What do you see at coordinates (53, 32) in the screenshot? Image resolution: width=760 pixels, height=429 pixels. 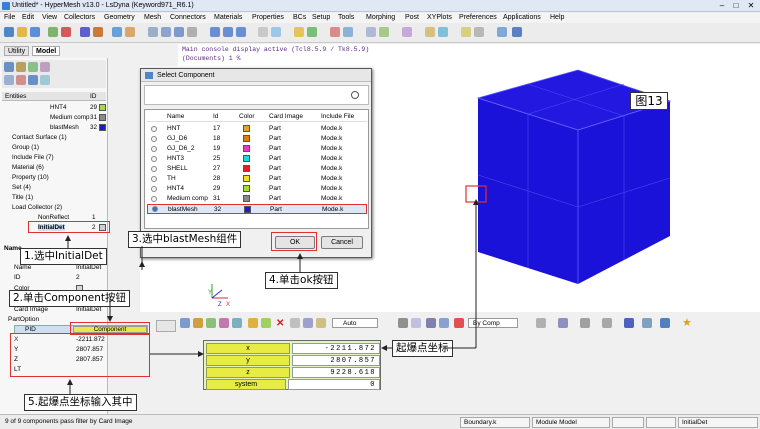 I see `import-icon` at bounding box center [53, 32].